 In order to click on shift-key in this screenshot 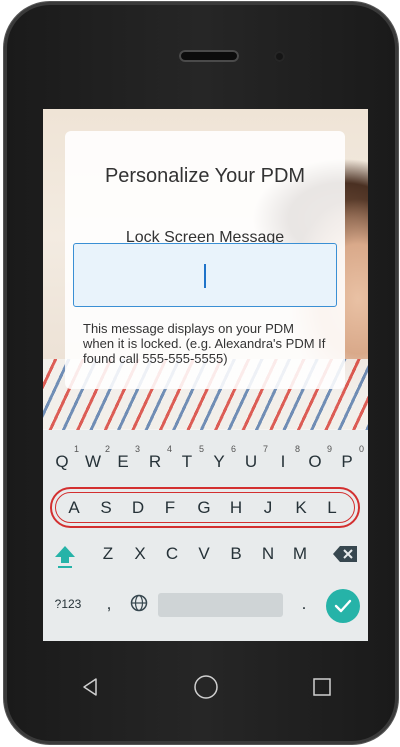, I will do `click(65, 559)`.